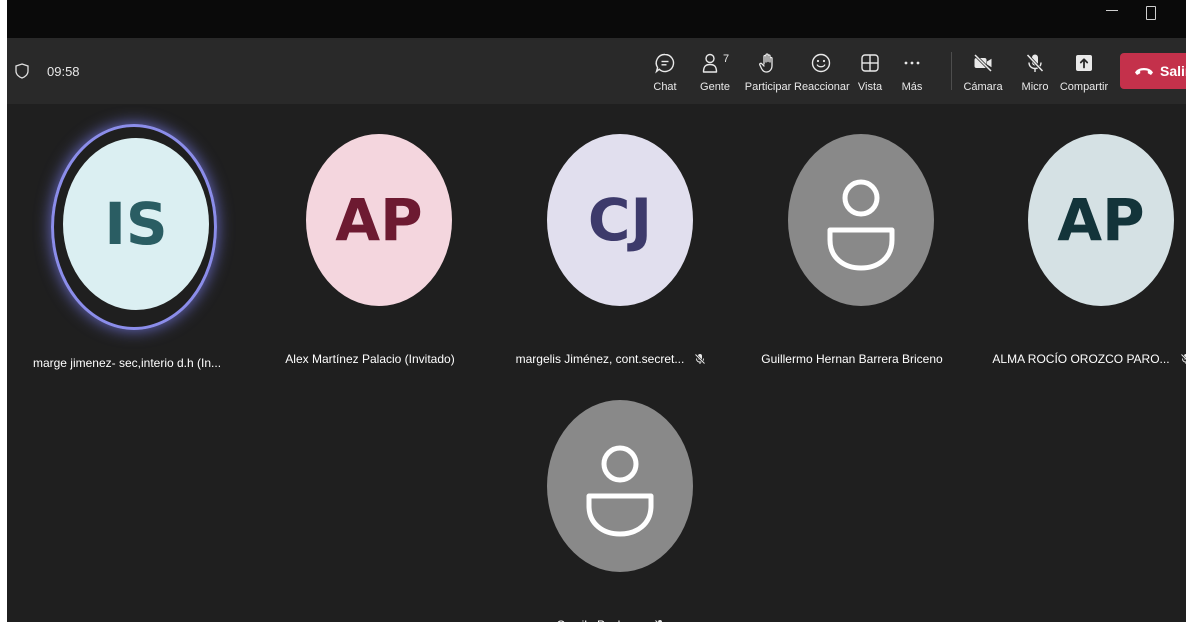 The height and width of the screenshot is (622, 1186). Describe the element at coordinates (768, 63) in the screenshot. I see `raise-hand-icon` at that location.